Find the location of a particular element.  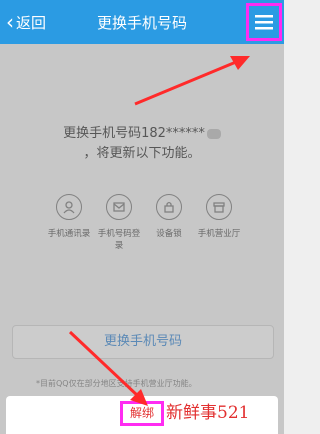

feature-label: 手机号码登录 is located at coordinates (119, 240).